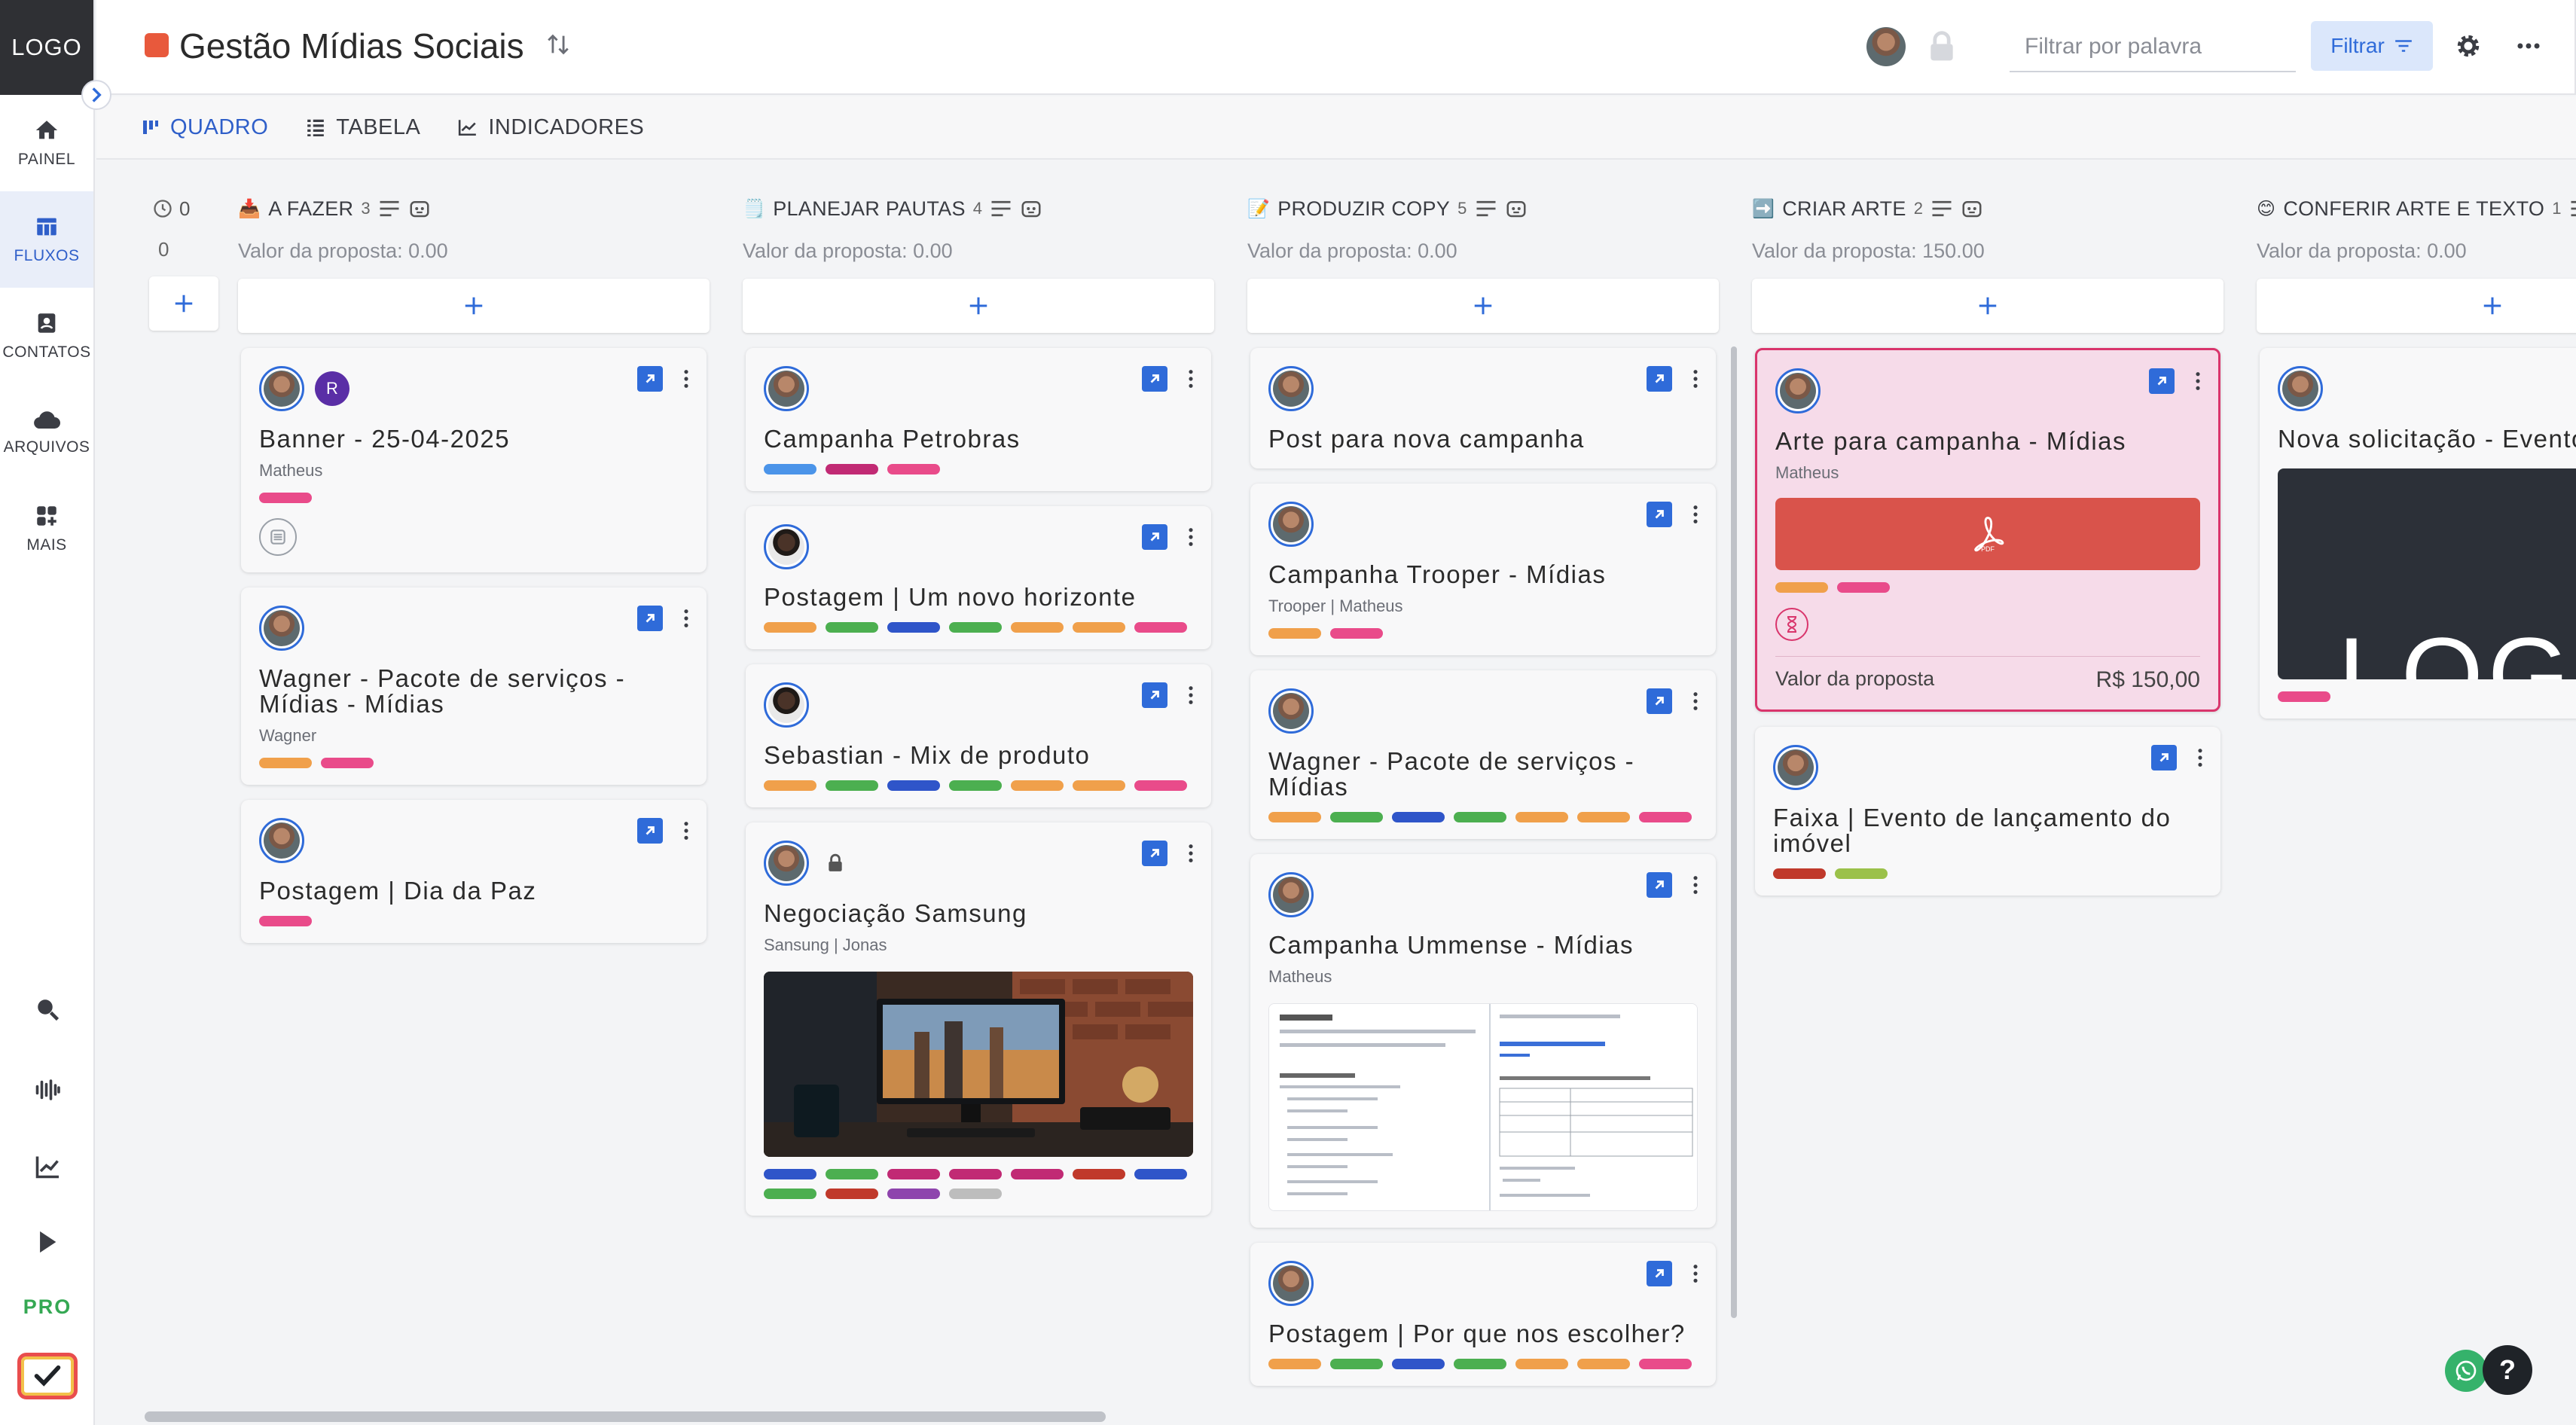 This screenshot has width=2576, height=1425. What do you see at coordinates (1942, 49) in the screenshot?
I see `lock-toggle` at bounding box center [1942, 49].